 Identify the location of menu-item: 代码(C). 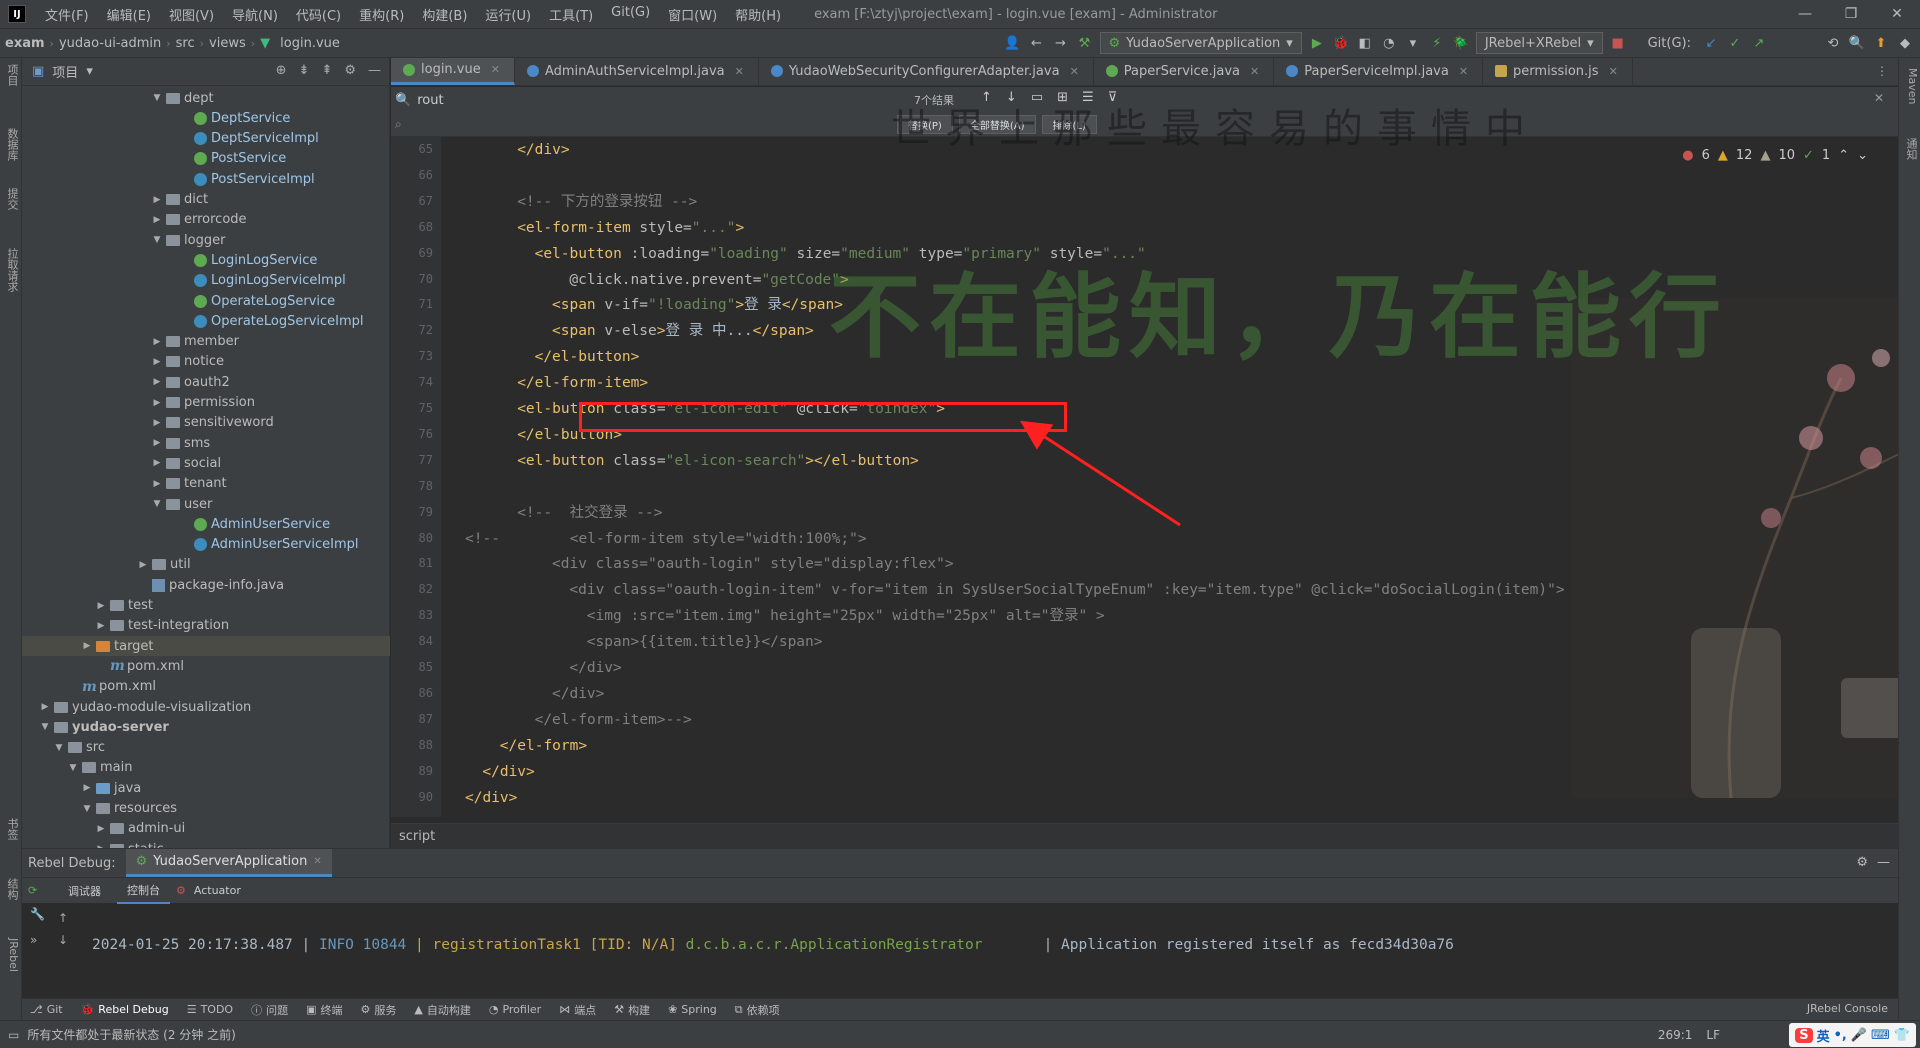
(318, 14).